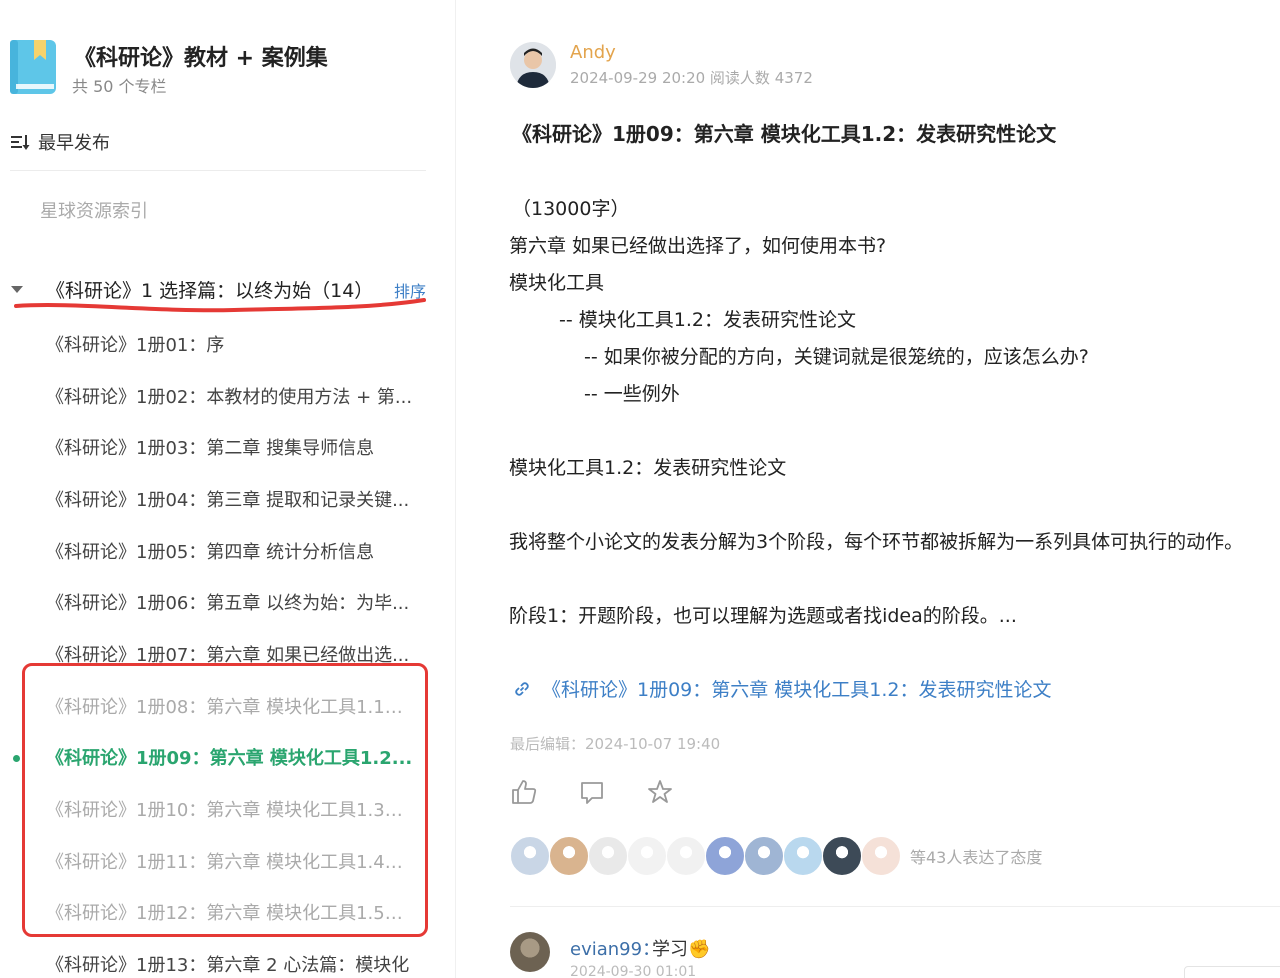  What do you see at coordinates (593, 52) in the screenshot?
I see `author-name: Andy` at bounding box center [593, 52].